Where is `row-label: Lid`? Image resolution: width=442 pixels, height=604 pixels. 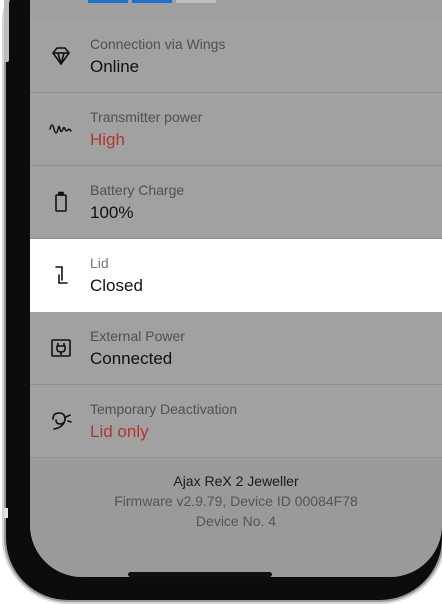
row-label: Lid is located at coordinates (99, 262).